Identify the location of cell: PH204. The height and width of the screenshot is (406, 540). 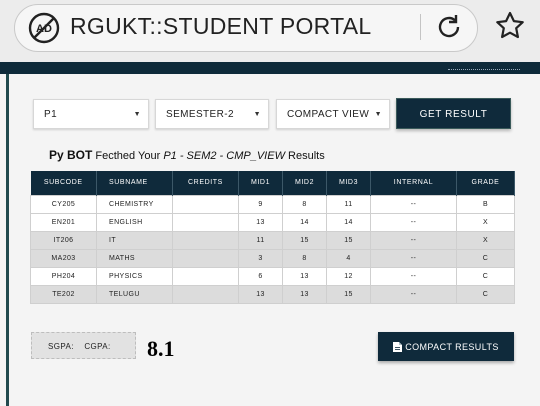
(63, 276).